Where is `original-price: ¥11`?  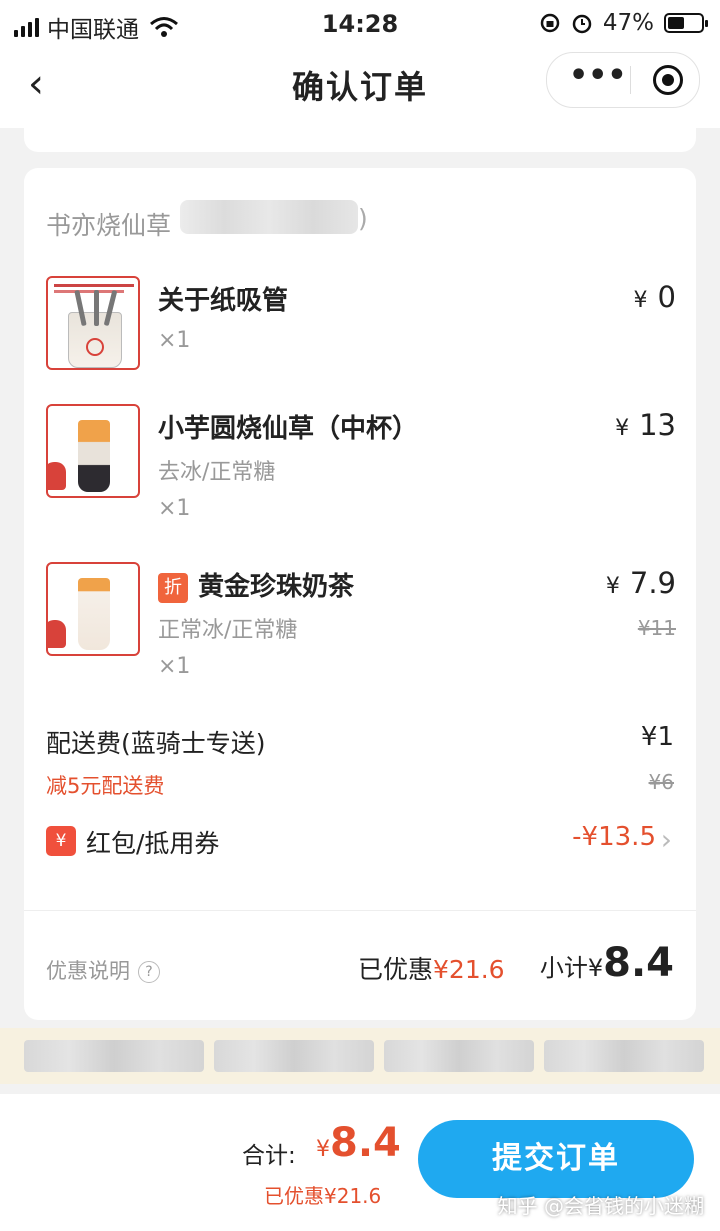
original-price: ¥11 is located at coordinates (656, 628).